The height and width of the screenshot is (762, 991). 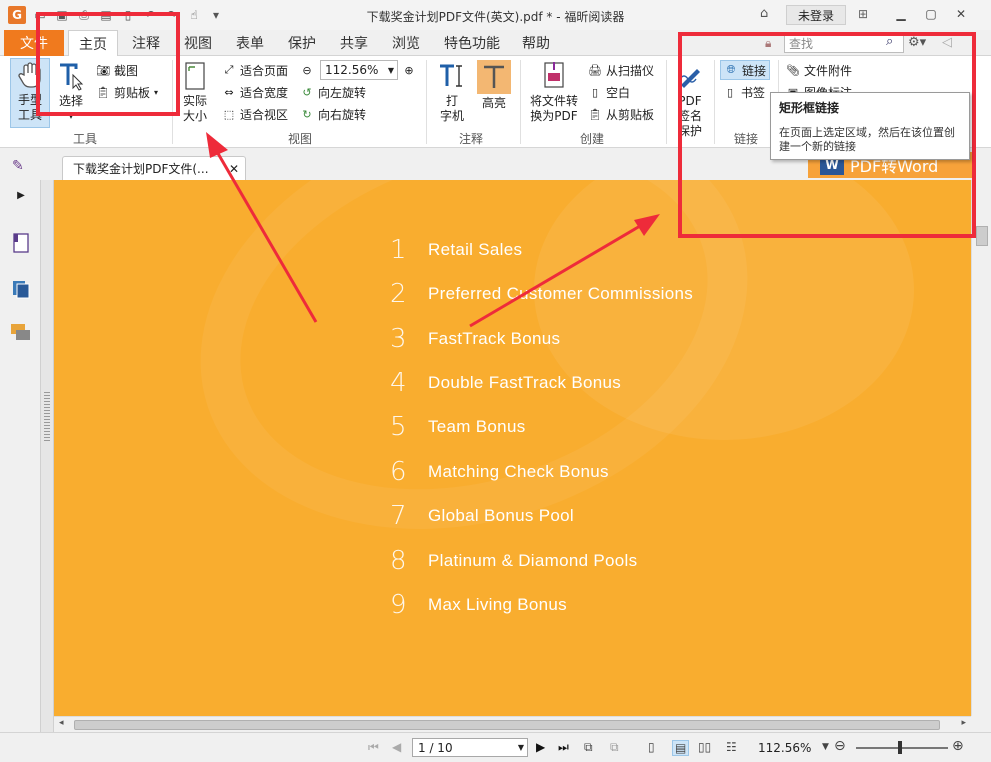 What do you see at coordinates (651, 747) in the screenshot?
I see `single-page-icon: ▯` at bounding box center [651, 747].